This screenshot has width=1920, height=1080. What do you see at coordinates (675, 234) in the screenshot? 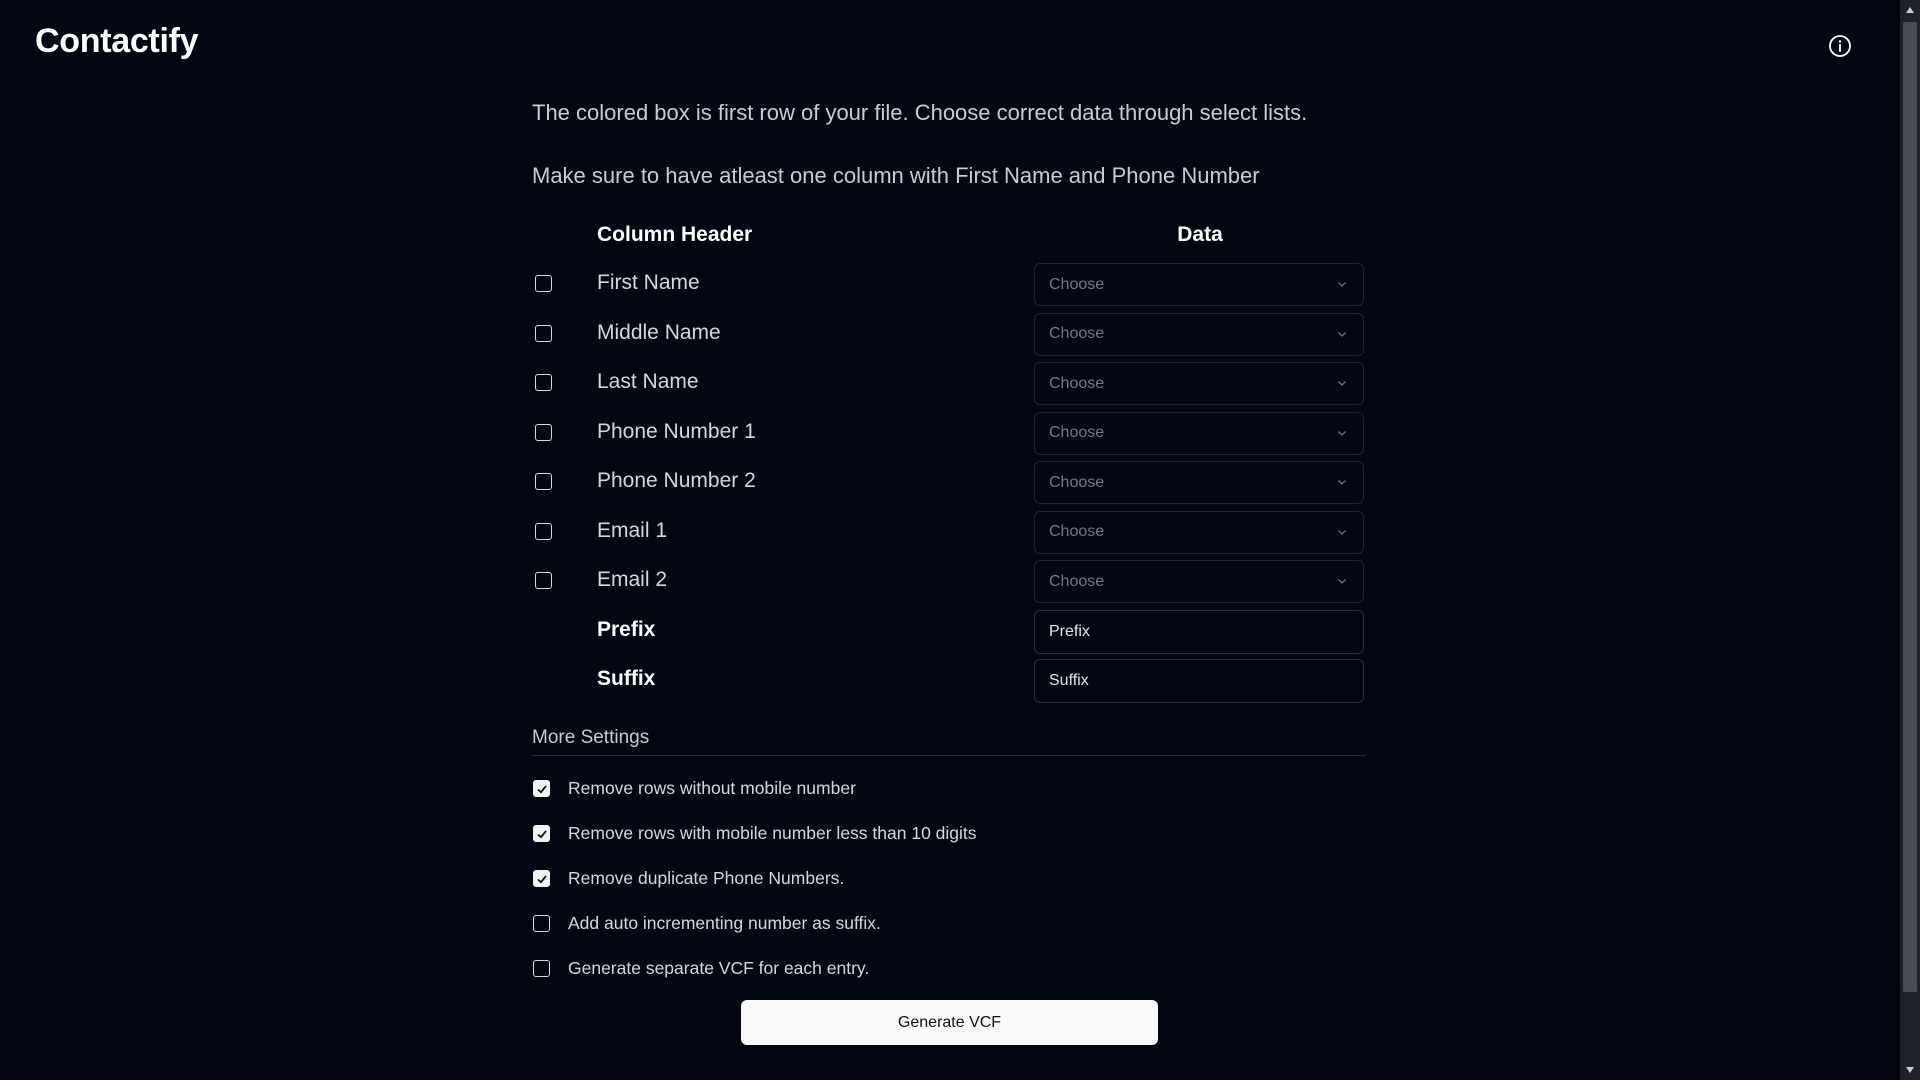
I see `column-header-heading: Column Header` at bounding box center [675, 234].